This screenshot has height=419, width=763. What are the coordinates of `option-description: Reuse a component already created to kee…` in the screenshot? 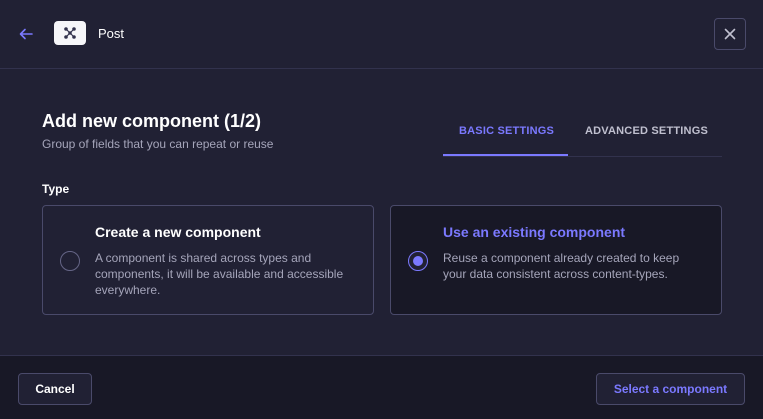 It's located at (561, 266).